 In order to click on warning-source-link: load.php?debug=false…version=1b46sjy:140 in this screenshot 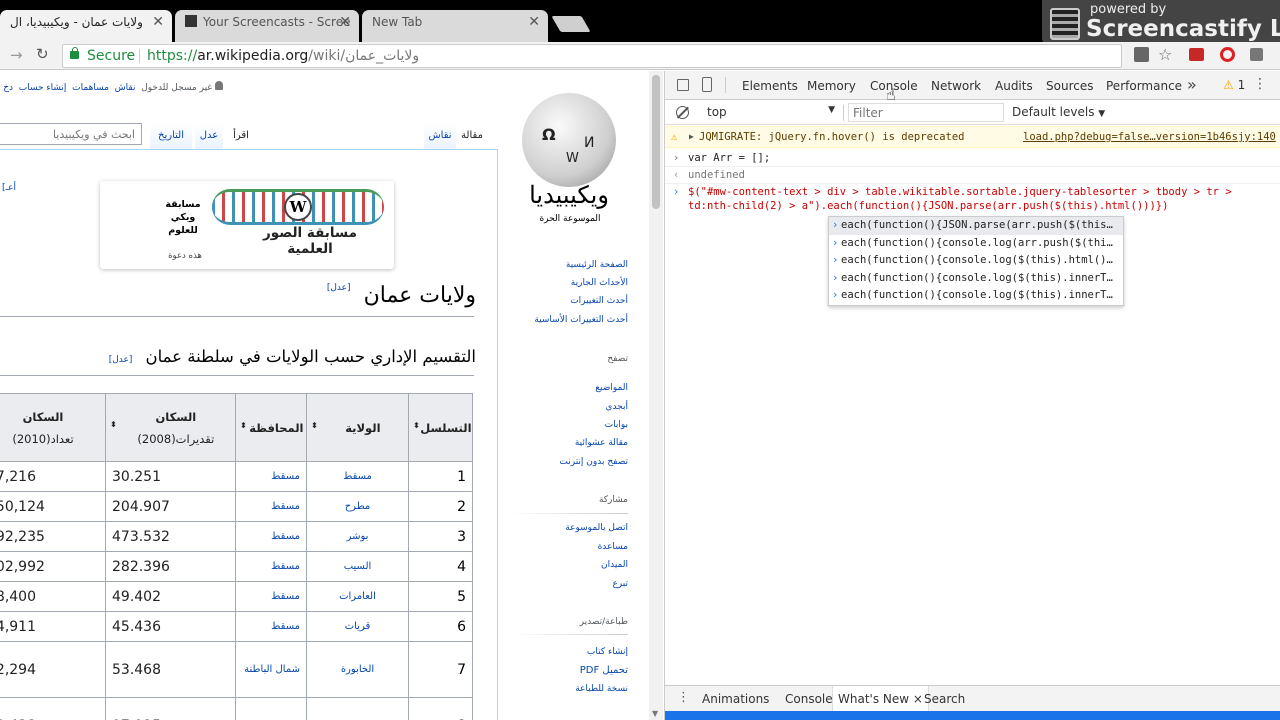, I will do `click(1149, 137)`.